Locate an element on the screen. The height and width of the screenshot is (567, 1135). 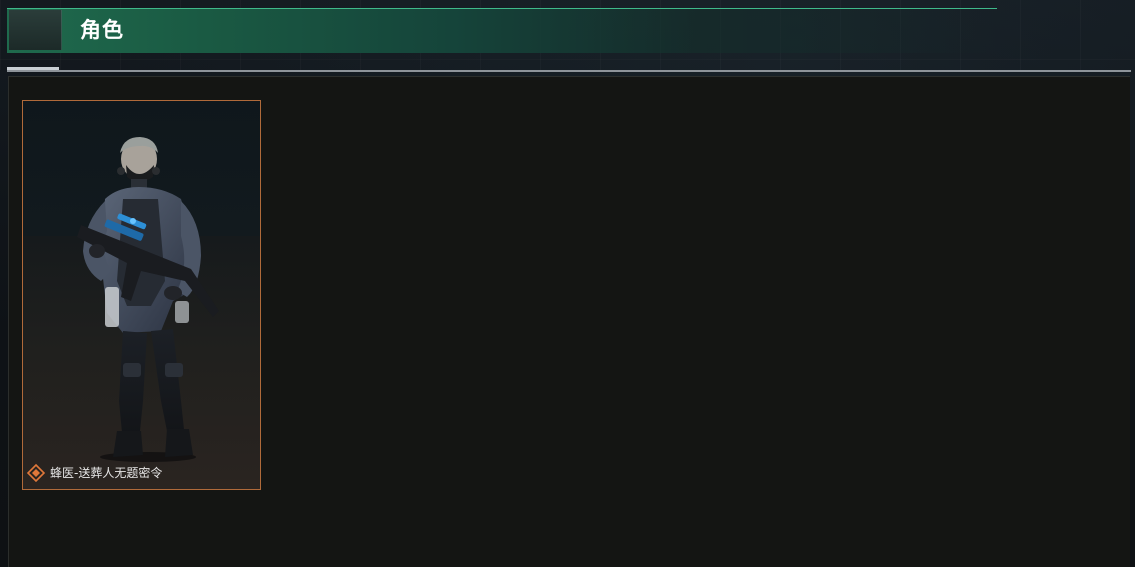
page-title: 角色 is located at coordinates (102, 30).